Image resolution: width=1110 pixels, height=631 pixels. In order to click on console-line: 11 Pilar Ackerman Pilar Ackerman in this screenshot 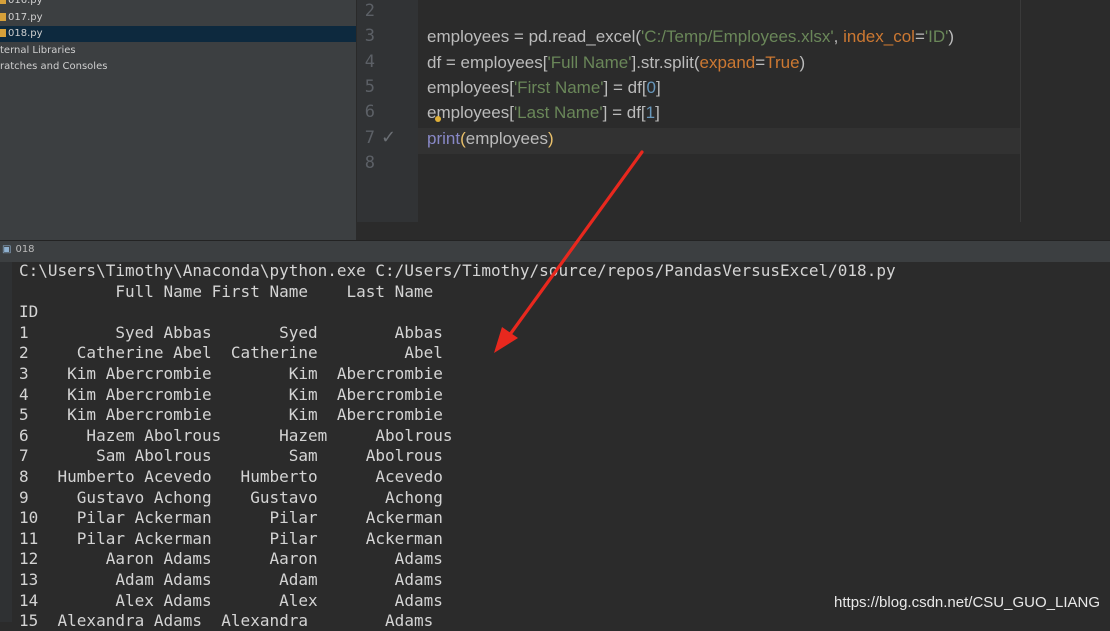, I will do `click(231, 538)`.